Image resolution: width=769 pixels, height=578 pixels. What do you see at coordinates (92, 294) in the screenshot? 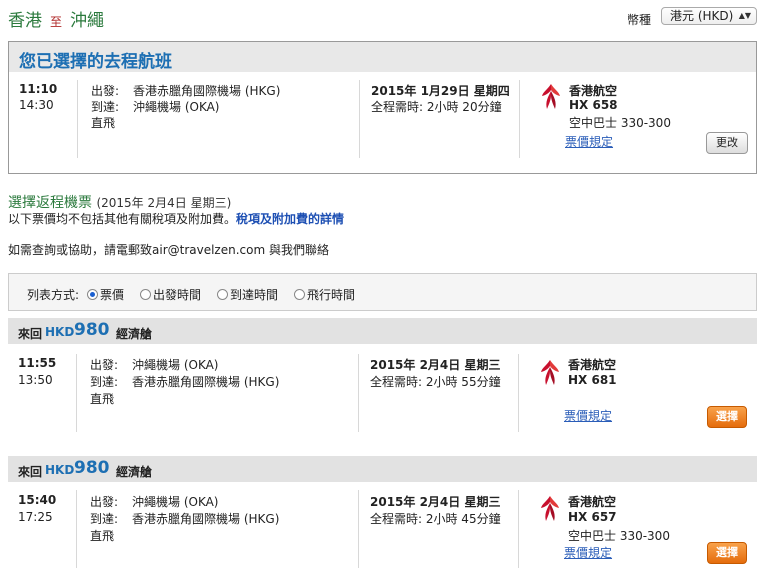
I see `radio-selected-icon` at bounding box center [92, 294].